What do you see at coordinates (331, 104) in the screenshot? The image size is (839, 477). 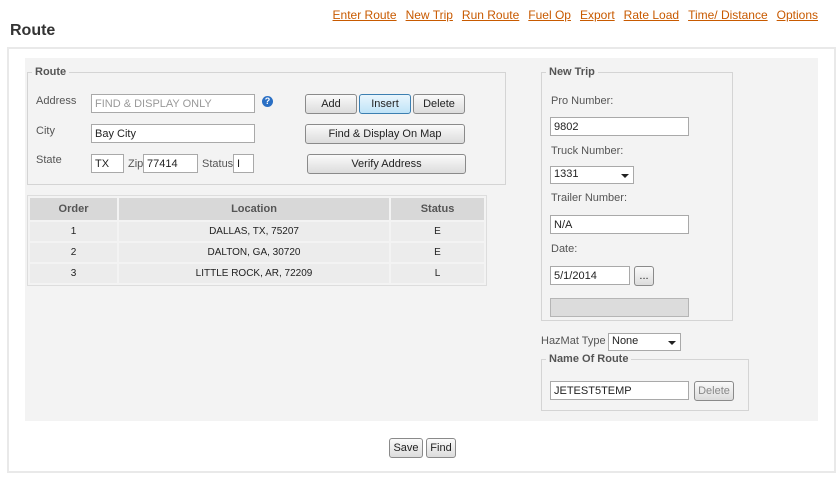 I see `add-button: Add` at bounding box center [331, 104].